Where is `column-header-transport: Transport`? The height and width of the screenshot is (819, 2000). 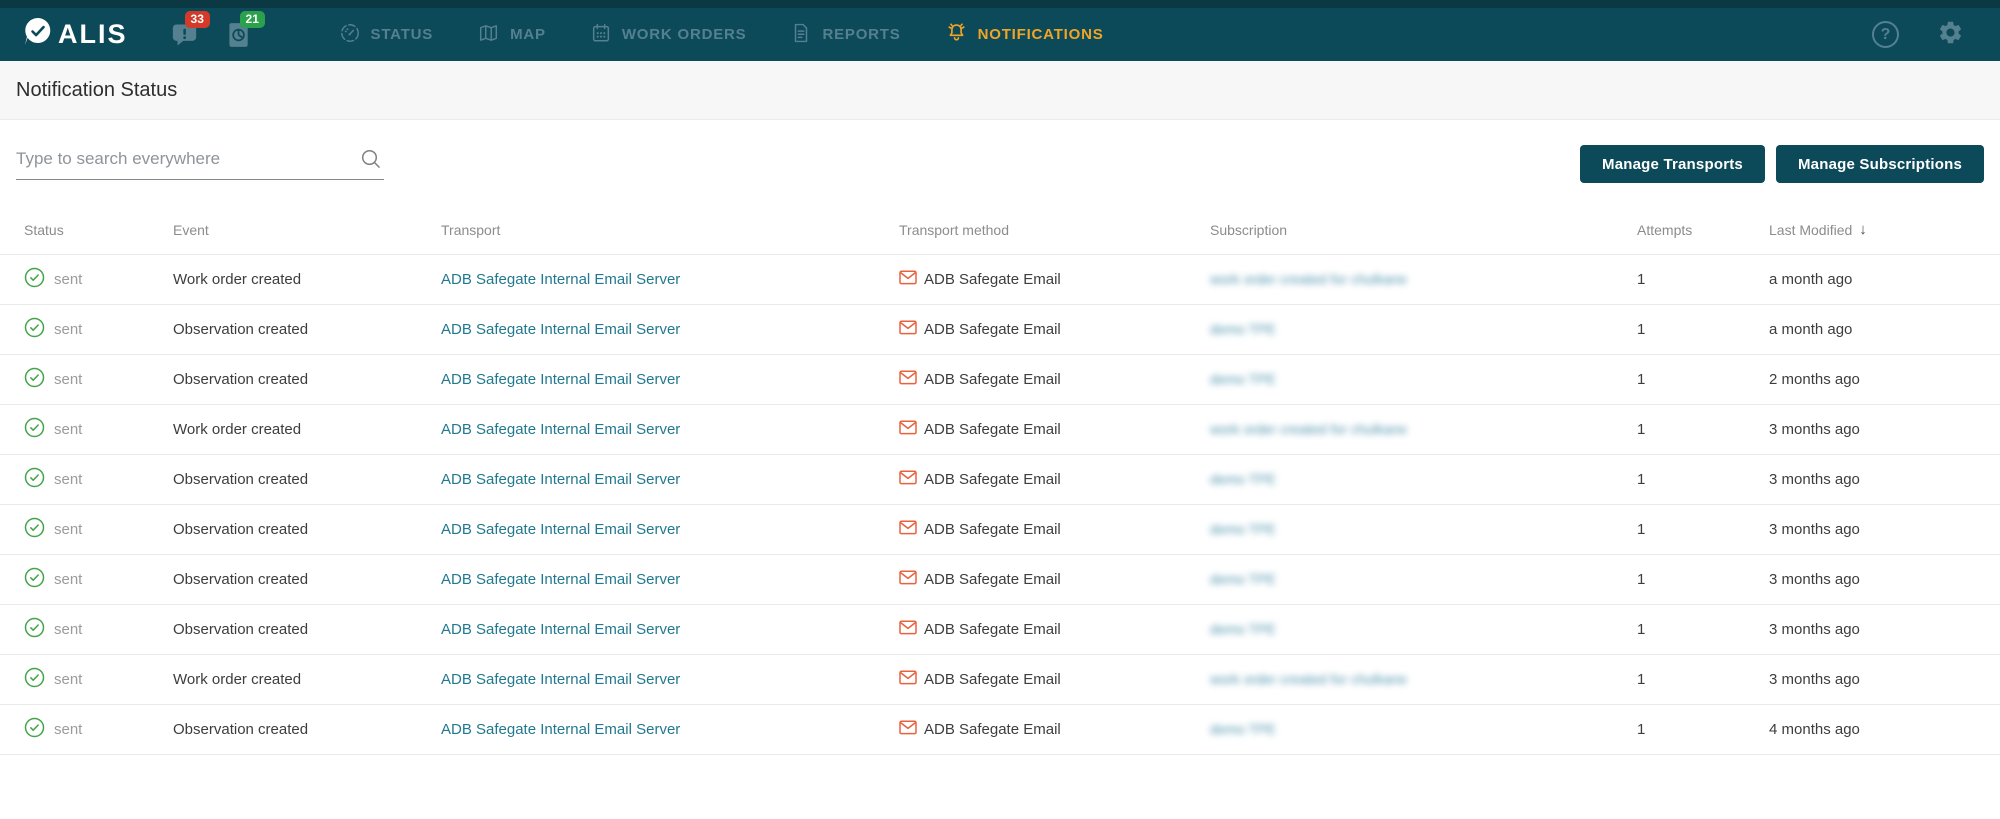 column-header-transport: Transport is located at coordinates (670, 230).